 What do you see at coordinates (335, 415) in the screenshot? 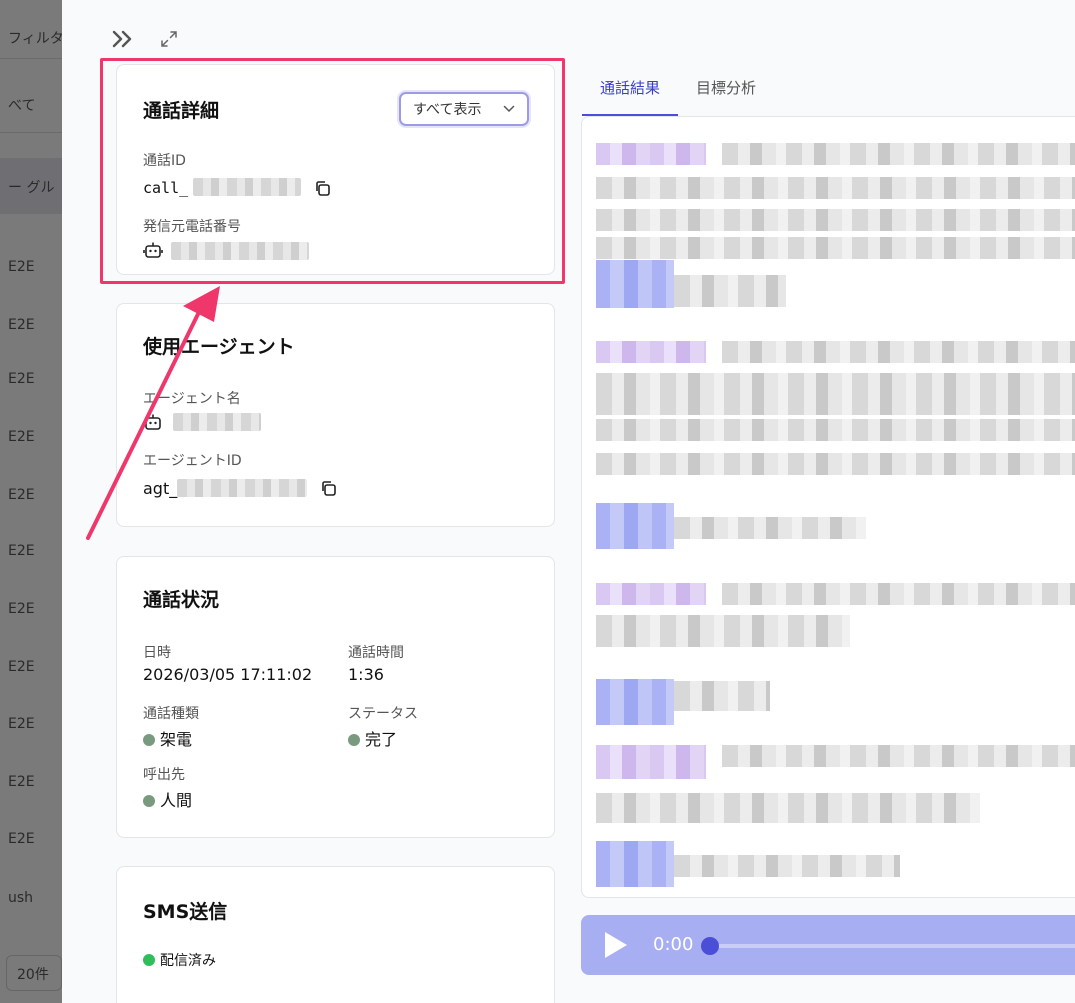
I see `agent-card: 使用エージェント エージェント名 エージェントID agt_` at bounding box center [335, 415].